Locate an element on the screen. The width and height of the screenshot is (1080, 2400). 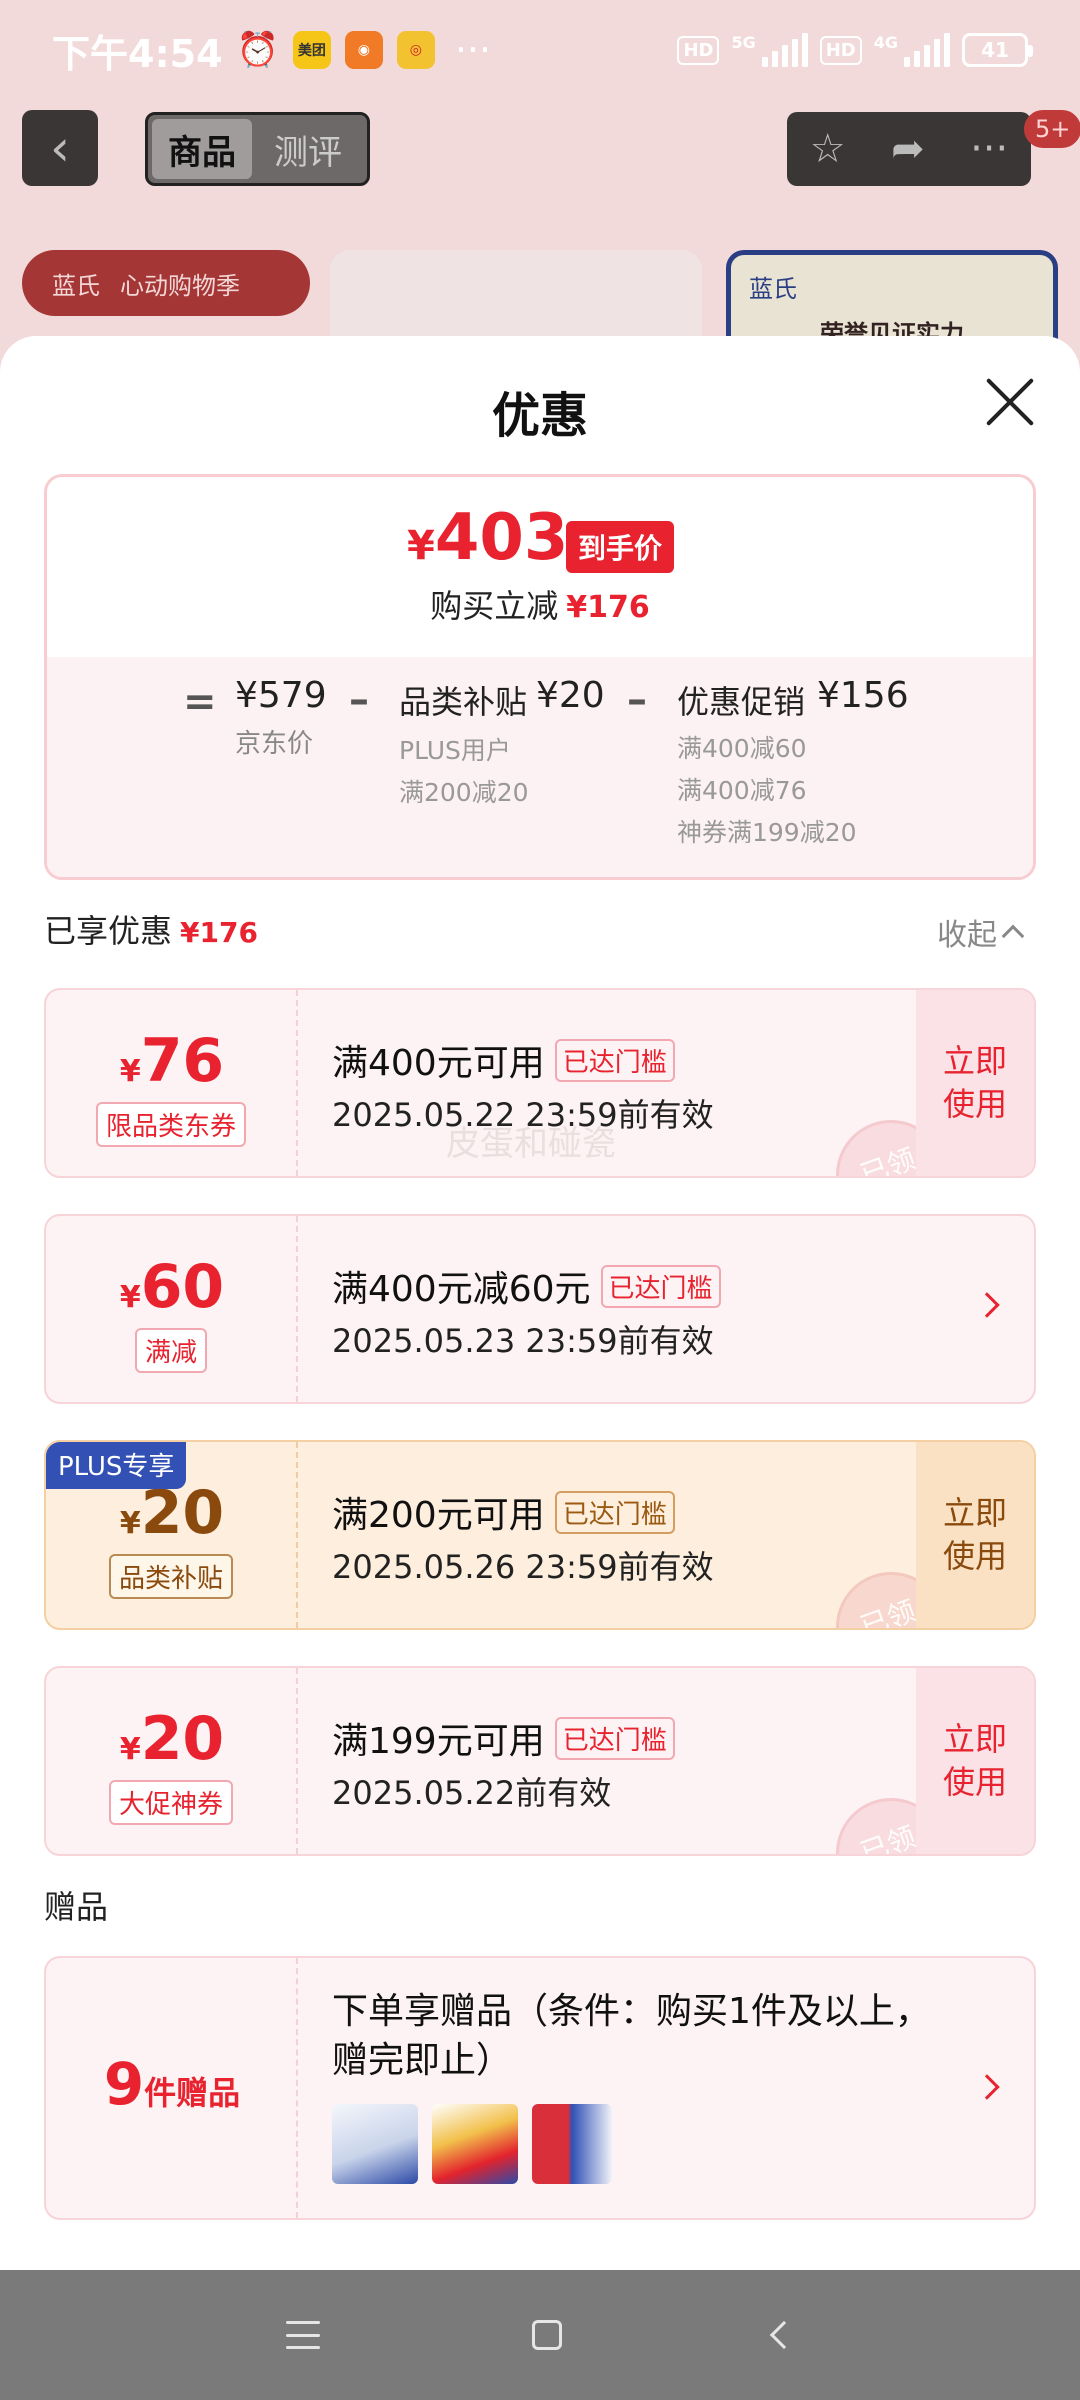
close-icon is located at coordinates (1010, 402).